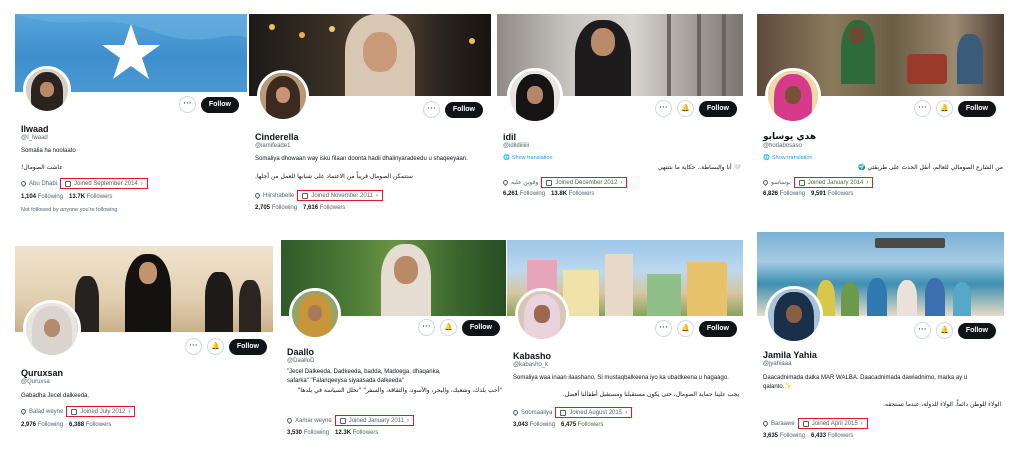 This screenshot has width=1024, height=451. Describe the element at coordinates (42, 425) in the screenshot. I see `following-count: 2,976 Following` at that location.